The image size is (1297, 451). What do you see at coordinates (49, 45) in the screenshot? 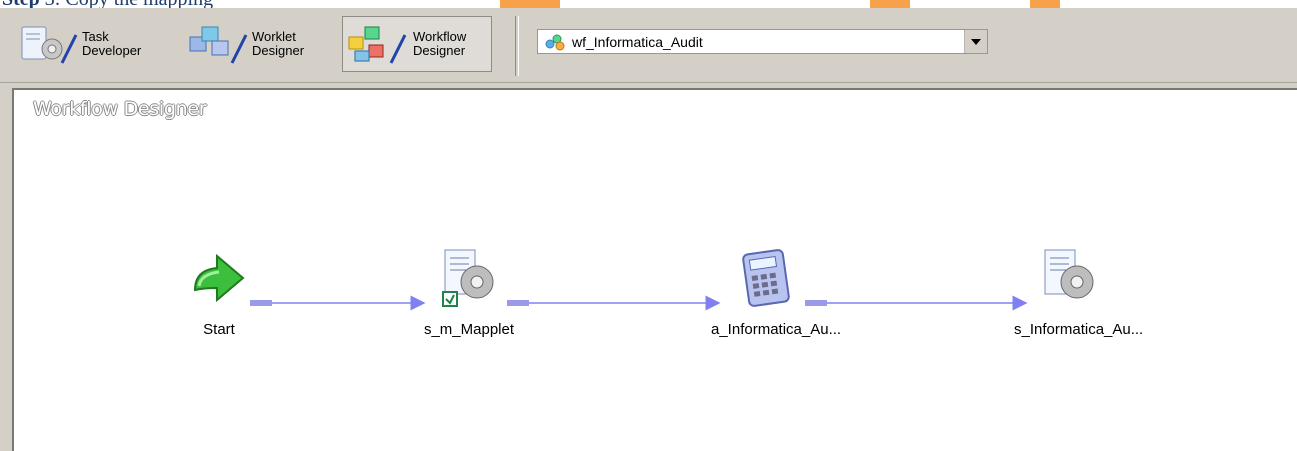
I see `task-developer-icon` at bounding box center [49, 45].